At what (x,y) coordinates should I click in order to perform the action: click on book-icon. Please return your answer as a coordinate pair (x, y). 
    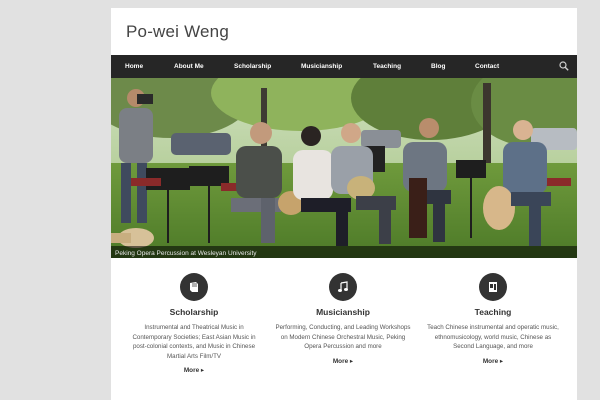
    Looking at the image, I should click on (194, 287).